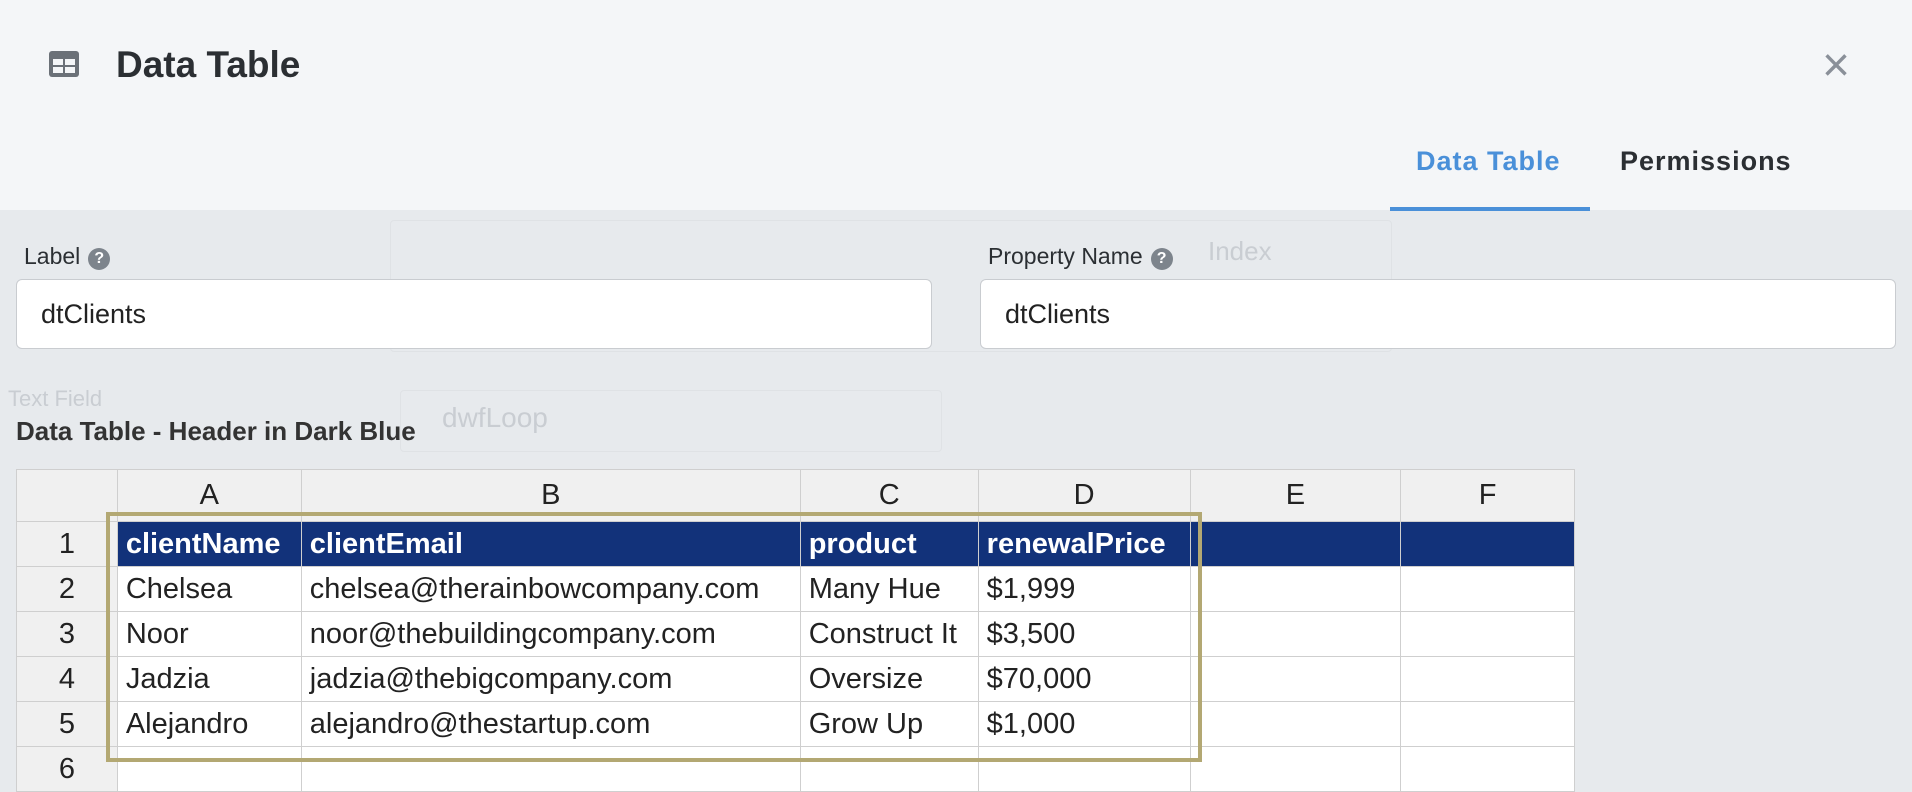 This screenshot has height=792, width=1912. I want to click on cell: Grow Up, so click(889, 724).